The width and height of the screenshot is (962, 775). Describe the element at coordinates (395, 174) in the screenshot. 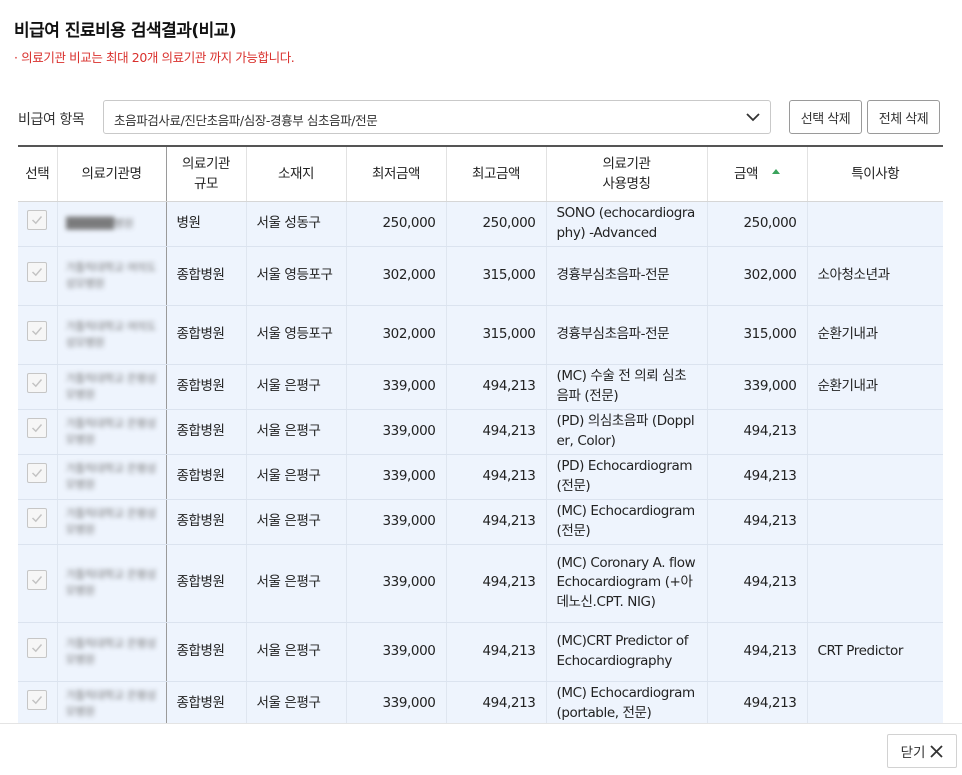

I see `header-min-price: 최저금액` at that location.